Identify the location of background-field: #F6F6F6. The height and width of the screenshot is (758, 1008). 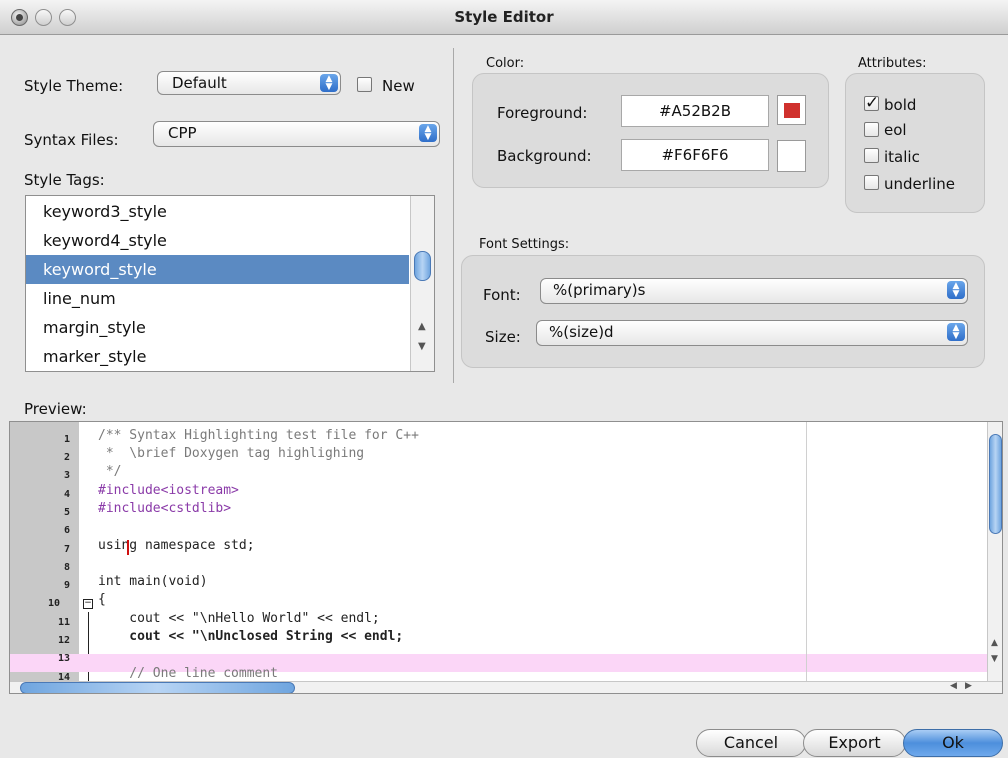
(695, 155).